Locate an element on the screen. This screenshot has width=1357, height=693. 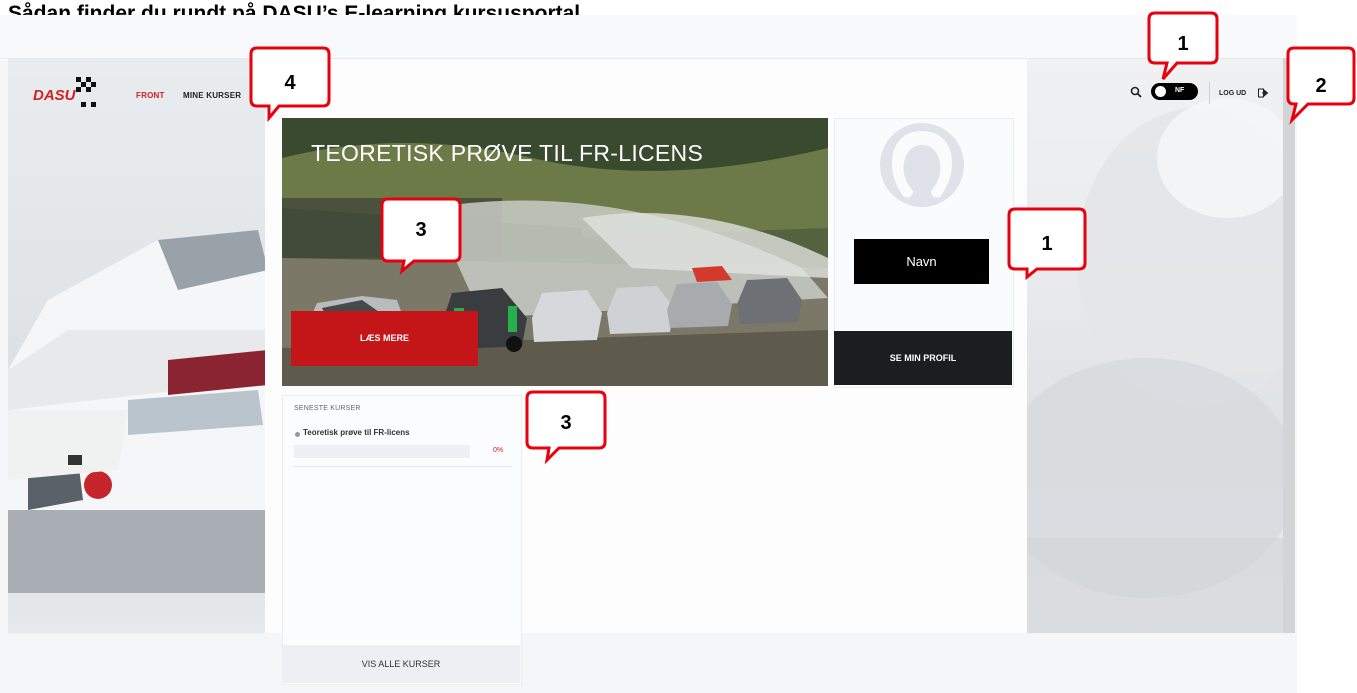
callout-3-courses: 3 is located at coordinates (566, 427).